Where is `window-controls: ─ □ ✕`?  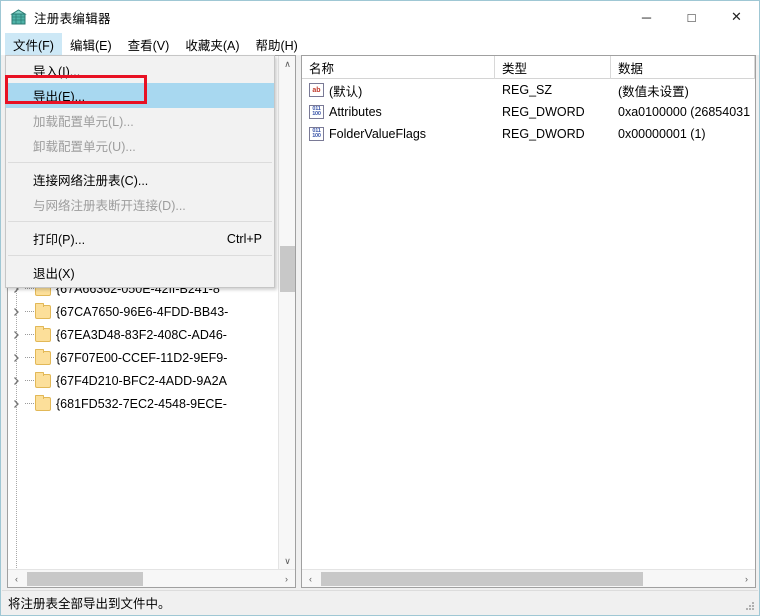
window-controls: ─ □ ✕ is located at coordinates (691, 17).